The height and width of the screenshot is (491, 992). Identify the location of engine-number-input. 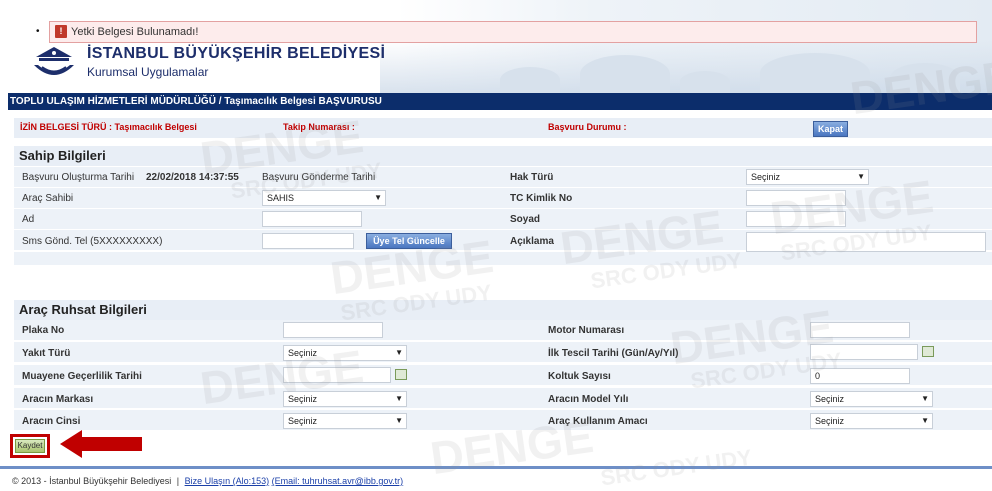
(860, 330).